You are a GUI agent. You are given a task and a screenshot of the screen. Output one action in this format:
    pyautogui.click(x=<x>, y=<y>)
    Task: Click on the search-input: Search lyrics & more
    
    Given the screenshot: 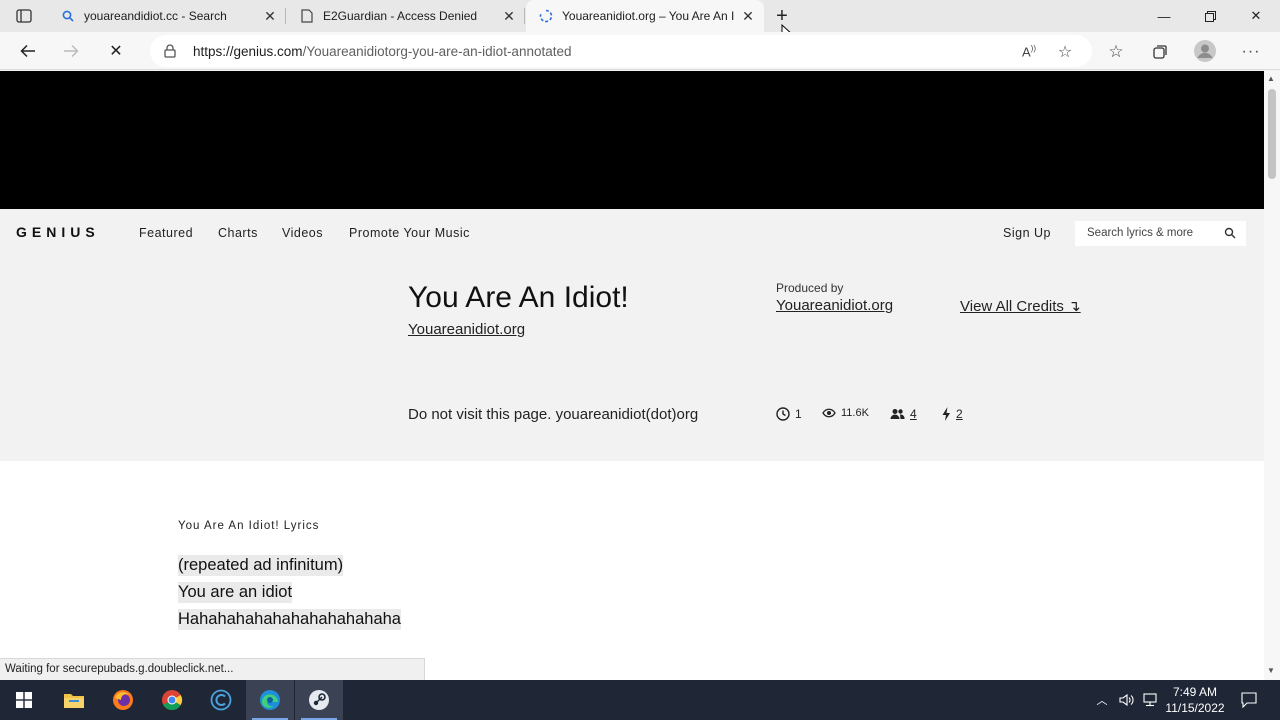 What is the action you would take?
    pyautogui.click(x=1160, y=233)
    